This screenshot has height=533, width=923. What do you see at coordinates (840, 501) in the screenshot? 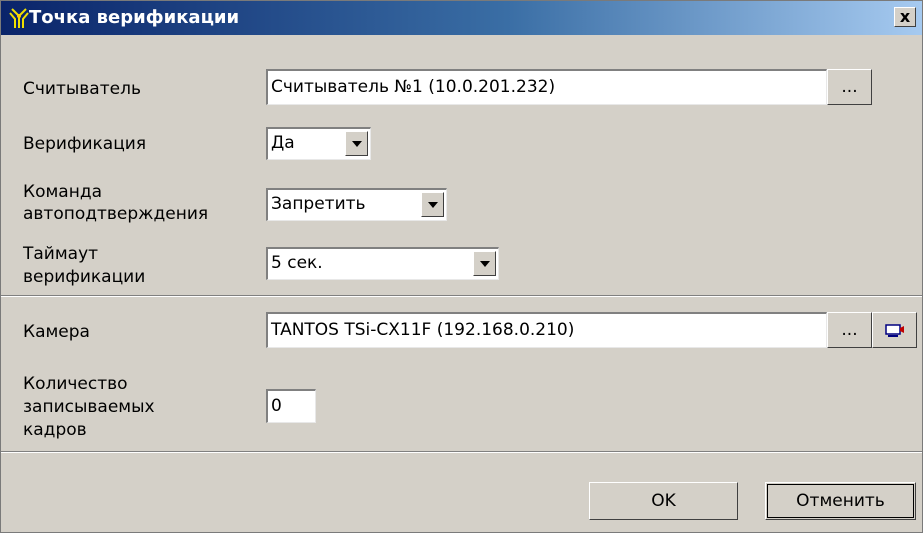
I see `cancel-button: Отменить` at bounding box center [840, 501].